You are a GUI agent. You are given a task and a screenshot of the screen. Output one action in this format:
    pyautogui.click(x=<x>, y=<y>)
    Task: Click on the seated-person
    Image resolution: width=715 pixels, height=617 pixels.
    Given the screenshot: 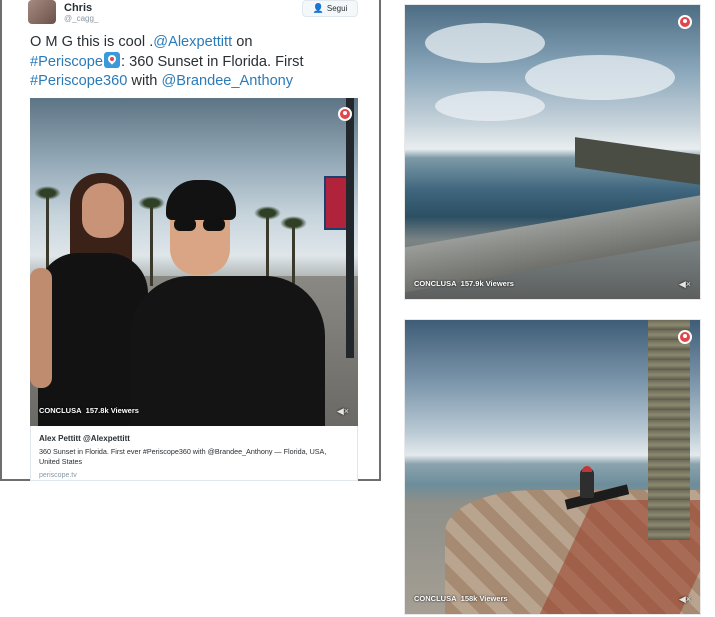 What is the action you would take?
    pyautogui.click(x=587, y=483)
    